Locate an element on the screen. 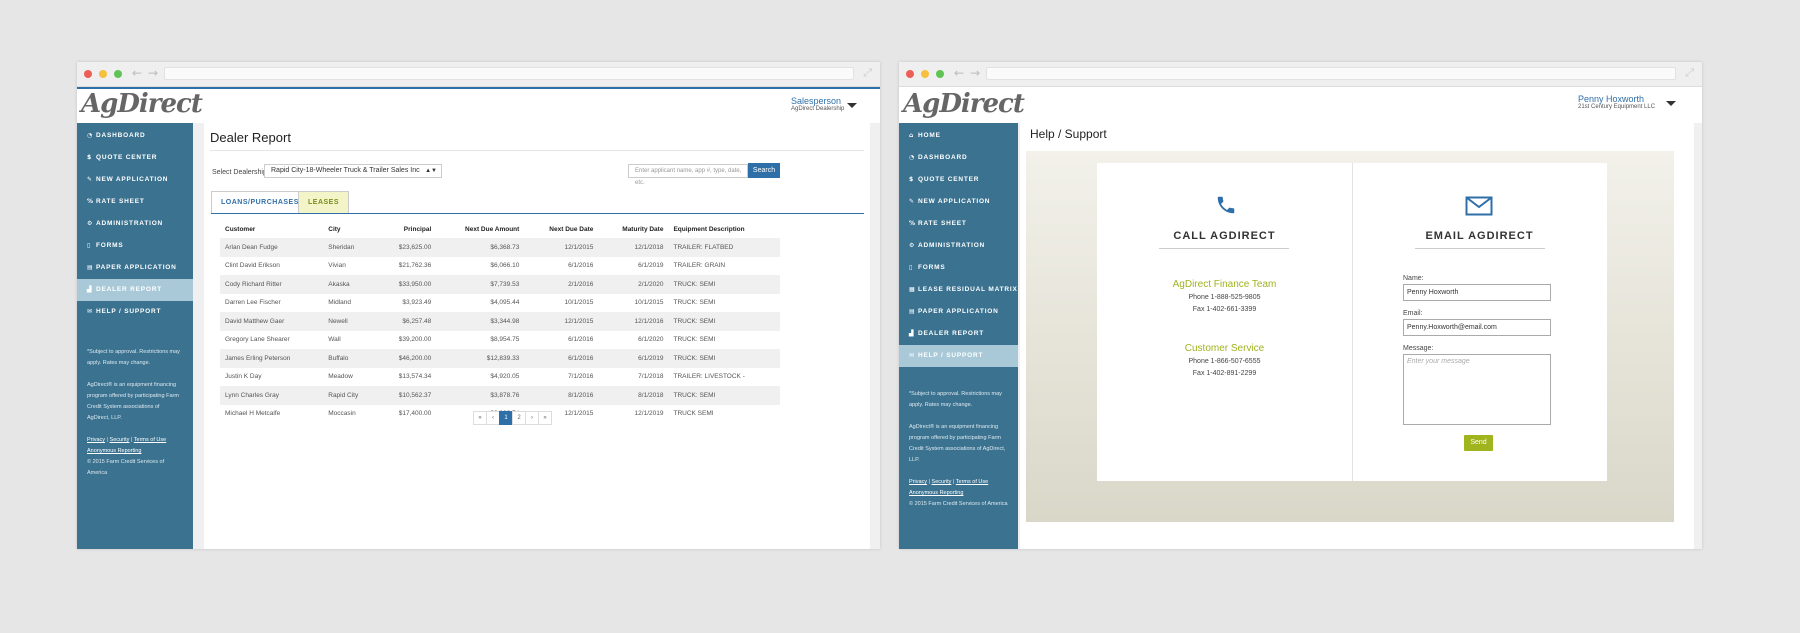 The height and width of the screenshot is (633, 1800). tab-leases: LEASES is located at coordinates (324, 202).